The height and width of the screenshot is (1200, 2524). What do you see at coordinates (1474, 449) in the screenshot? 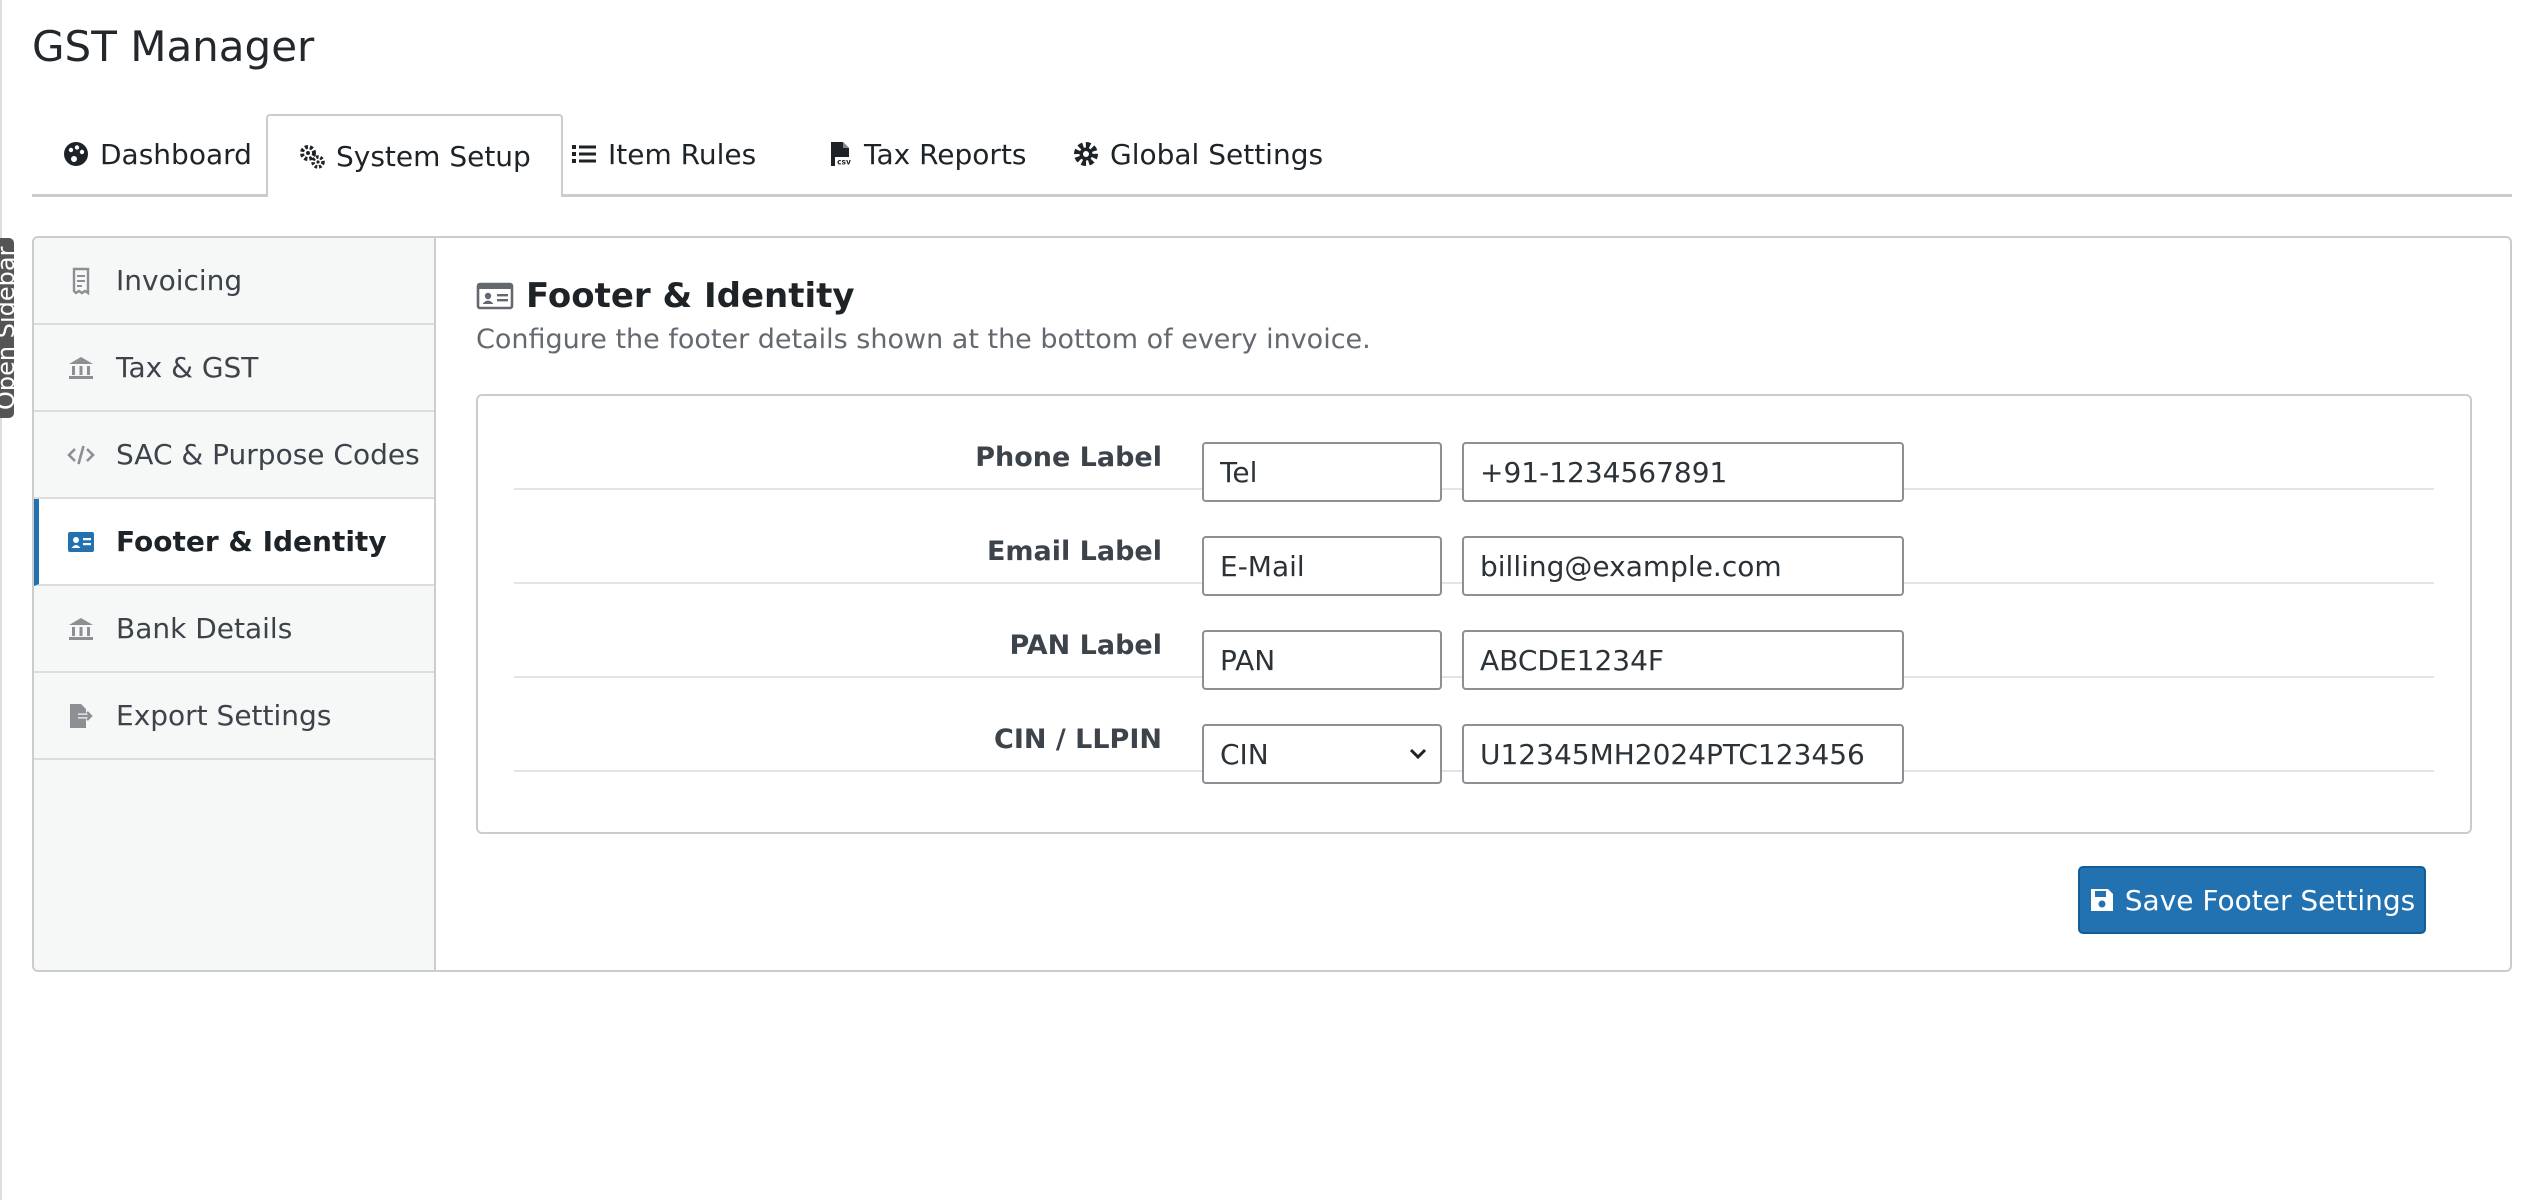
I see `form-row-phone: Phone Label` at bounding box center [1474, 449].